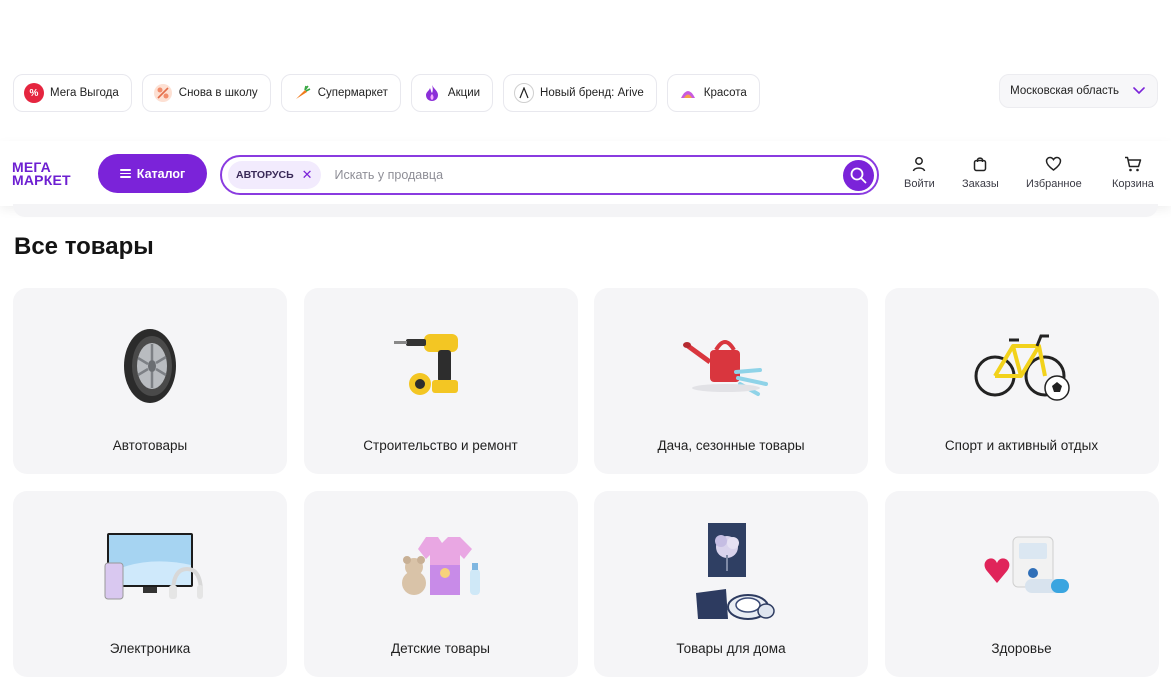 This screenshot has height=683, width=1171. Describe the element at coordinates (731, 648) in the screenshot. I see `category-label: Товары для дома` at that location.